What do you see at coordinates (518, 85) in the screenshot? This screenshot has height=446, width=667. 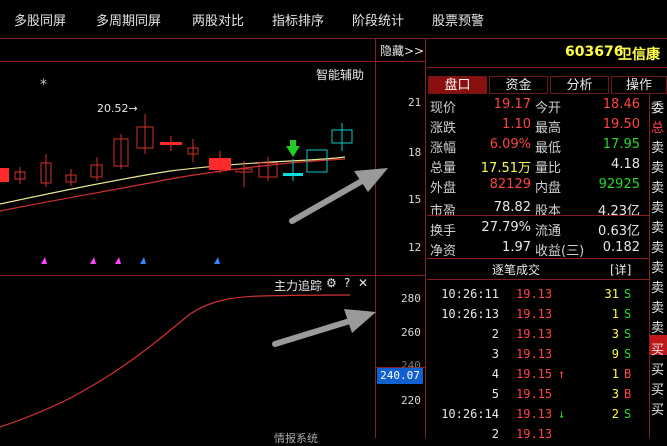 I see `tab-capital: 资金` at bounding box center [518, 85].